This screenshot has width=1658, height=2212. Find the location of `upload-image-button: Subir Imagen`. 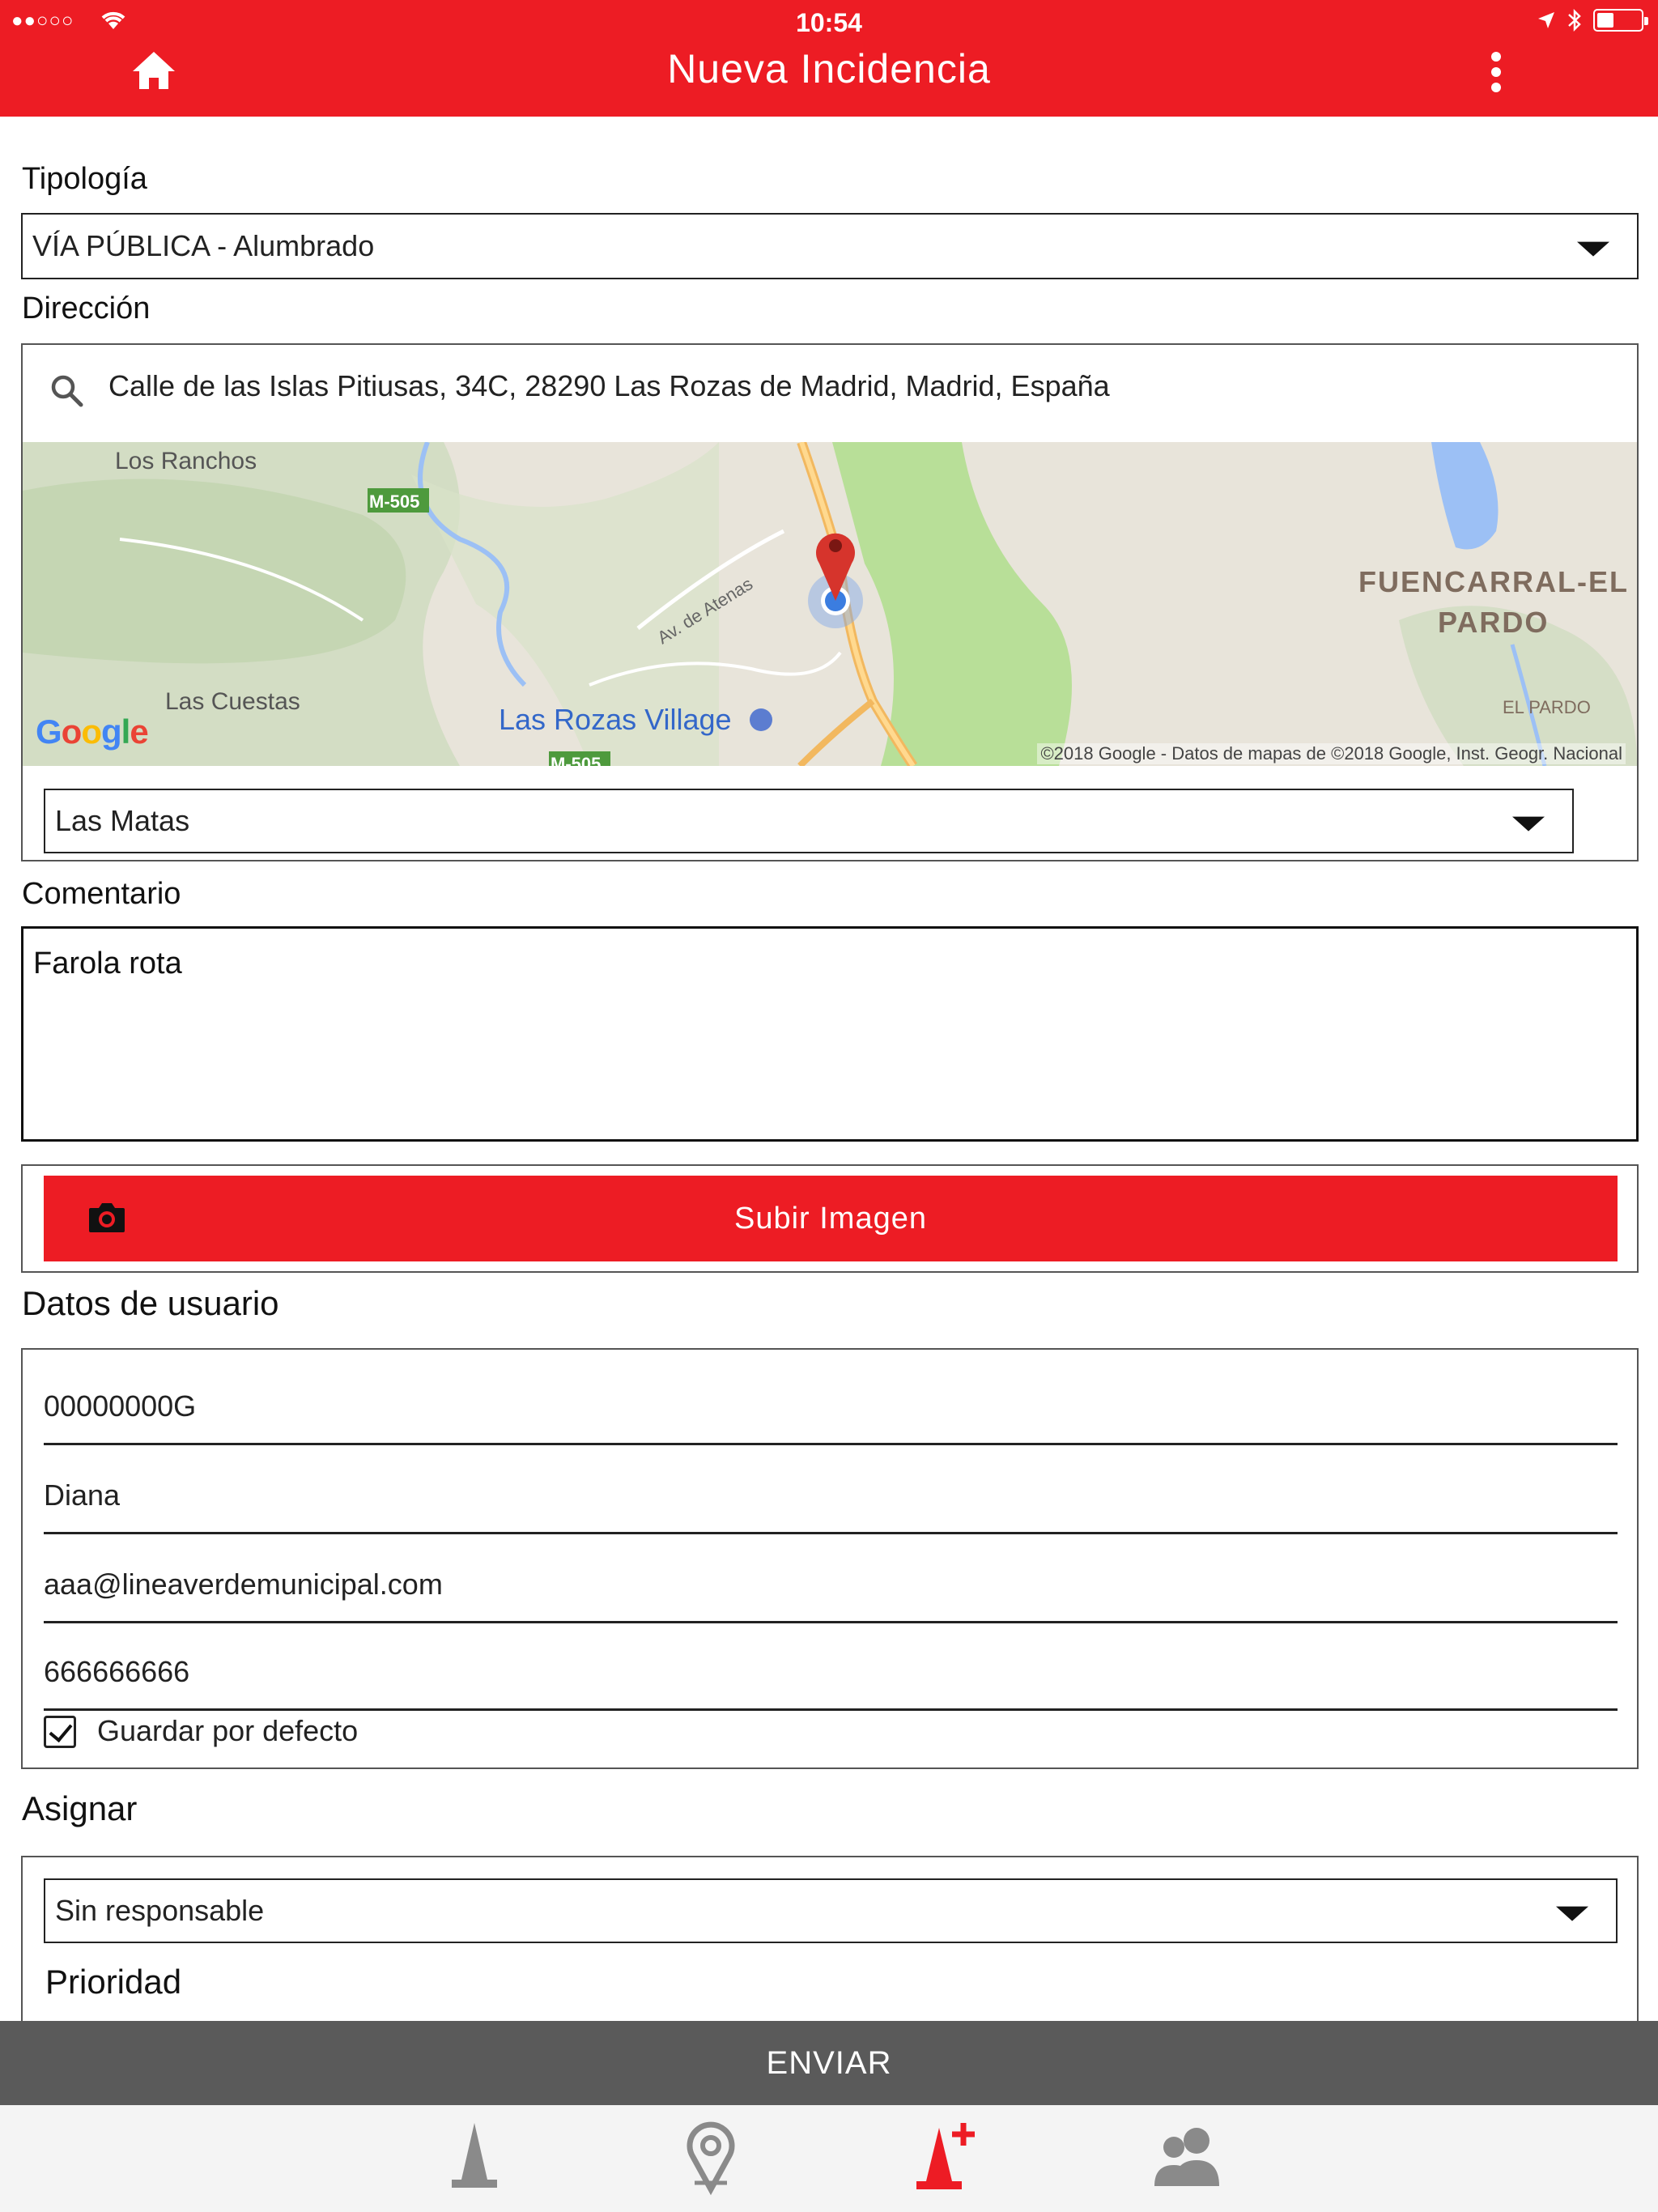

upload-image-button: Subir Imagen is located at coordinates (831, 1219).